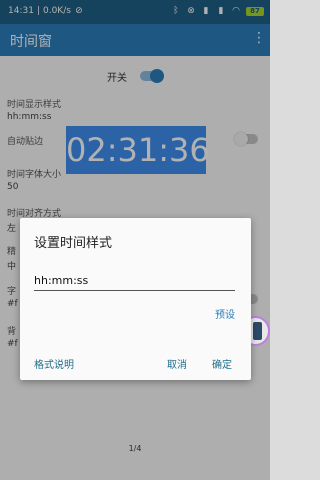  What do you see at coordinates (73, 243) in the screenshot?
I see `dialog-title: 设置时间样式` at bounding box center [73, 243].